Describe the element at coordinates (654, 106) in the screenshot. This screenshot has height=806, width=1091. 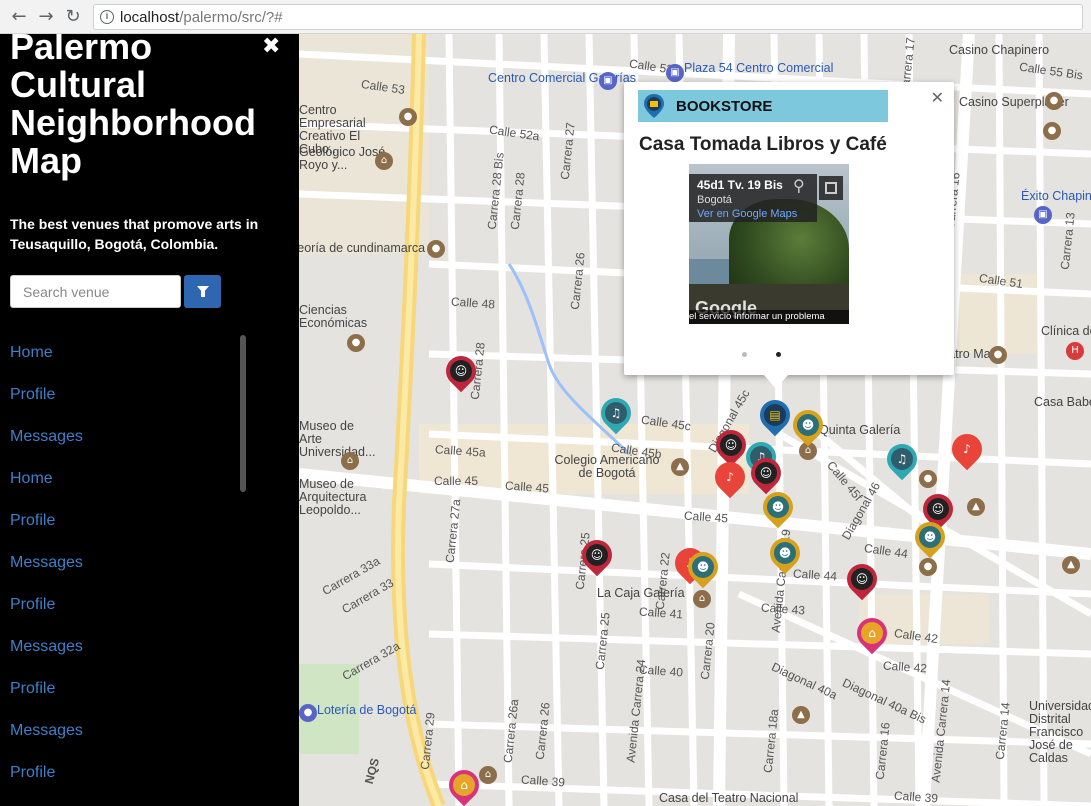
I see `bookstore-marker-icon` at that location.